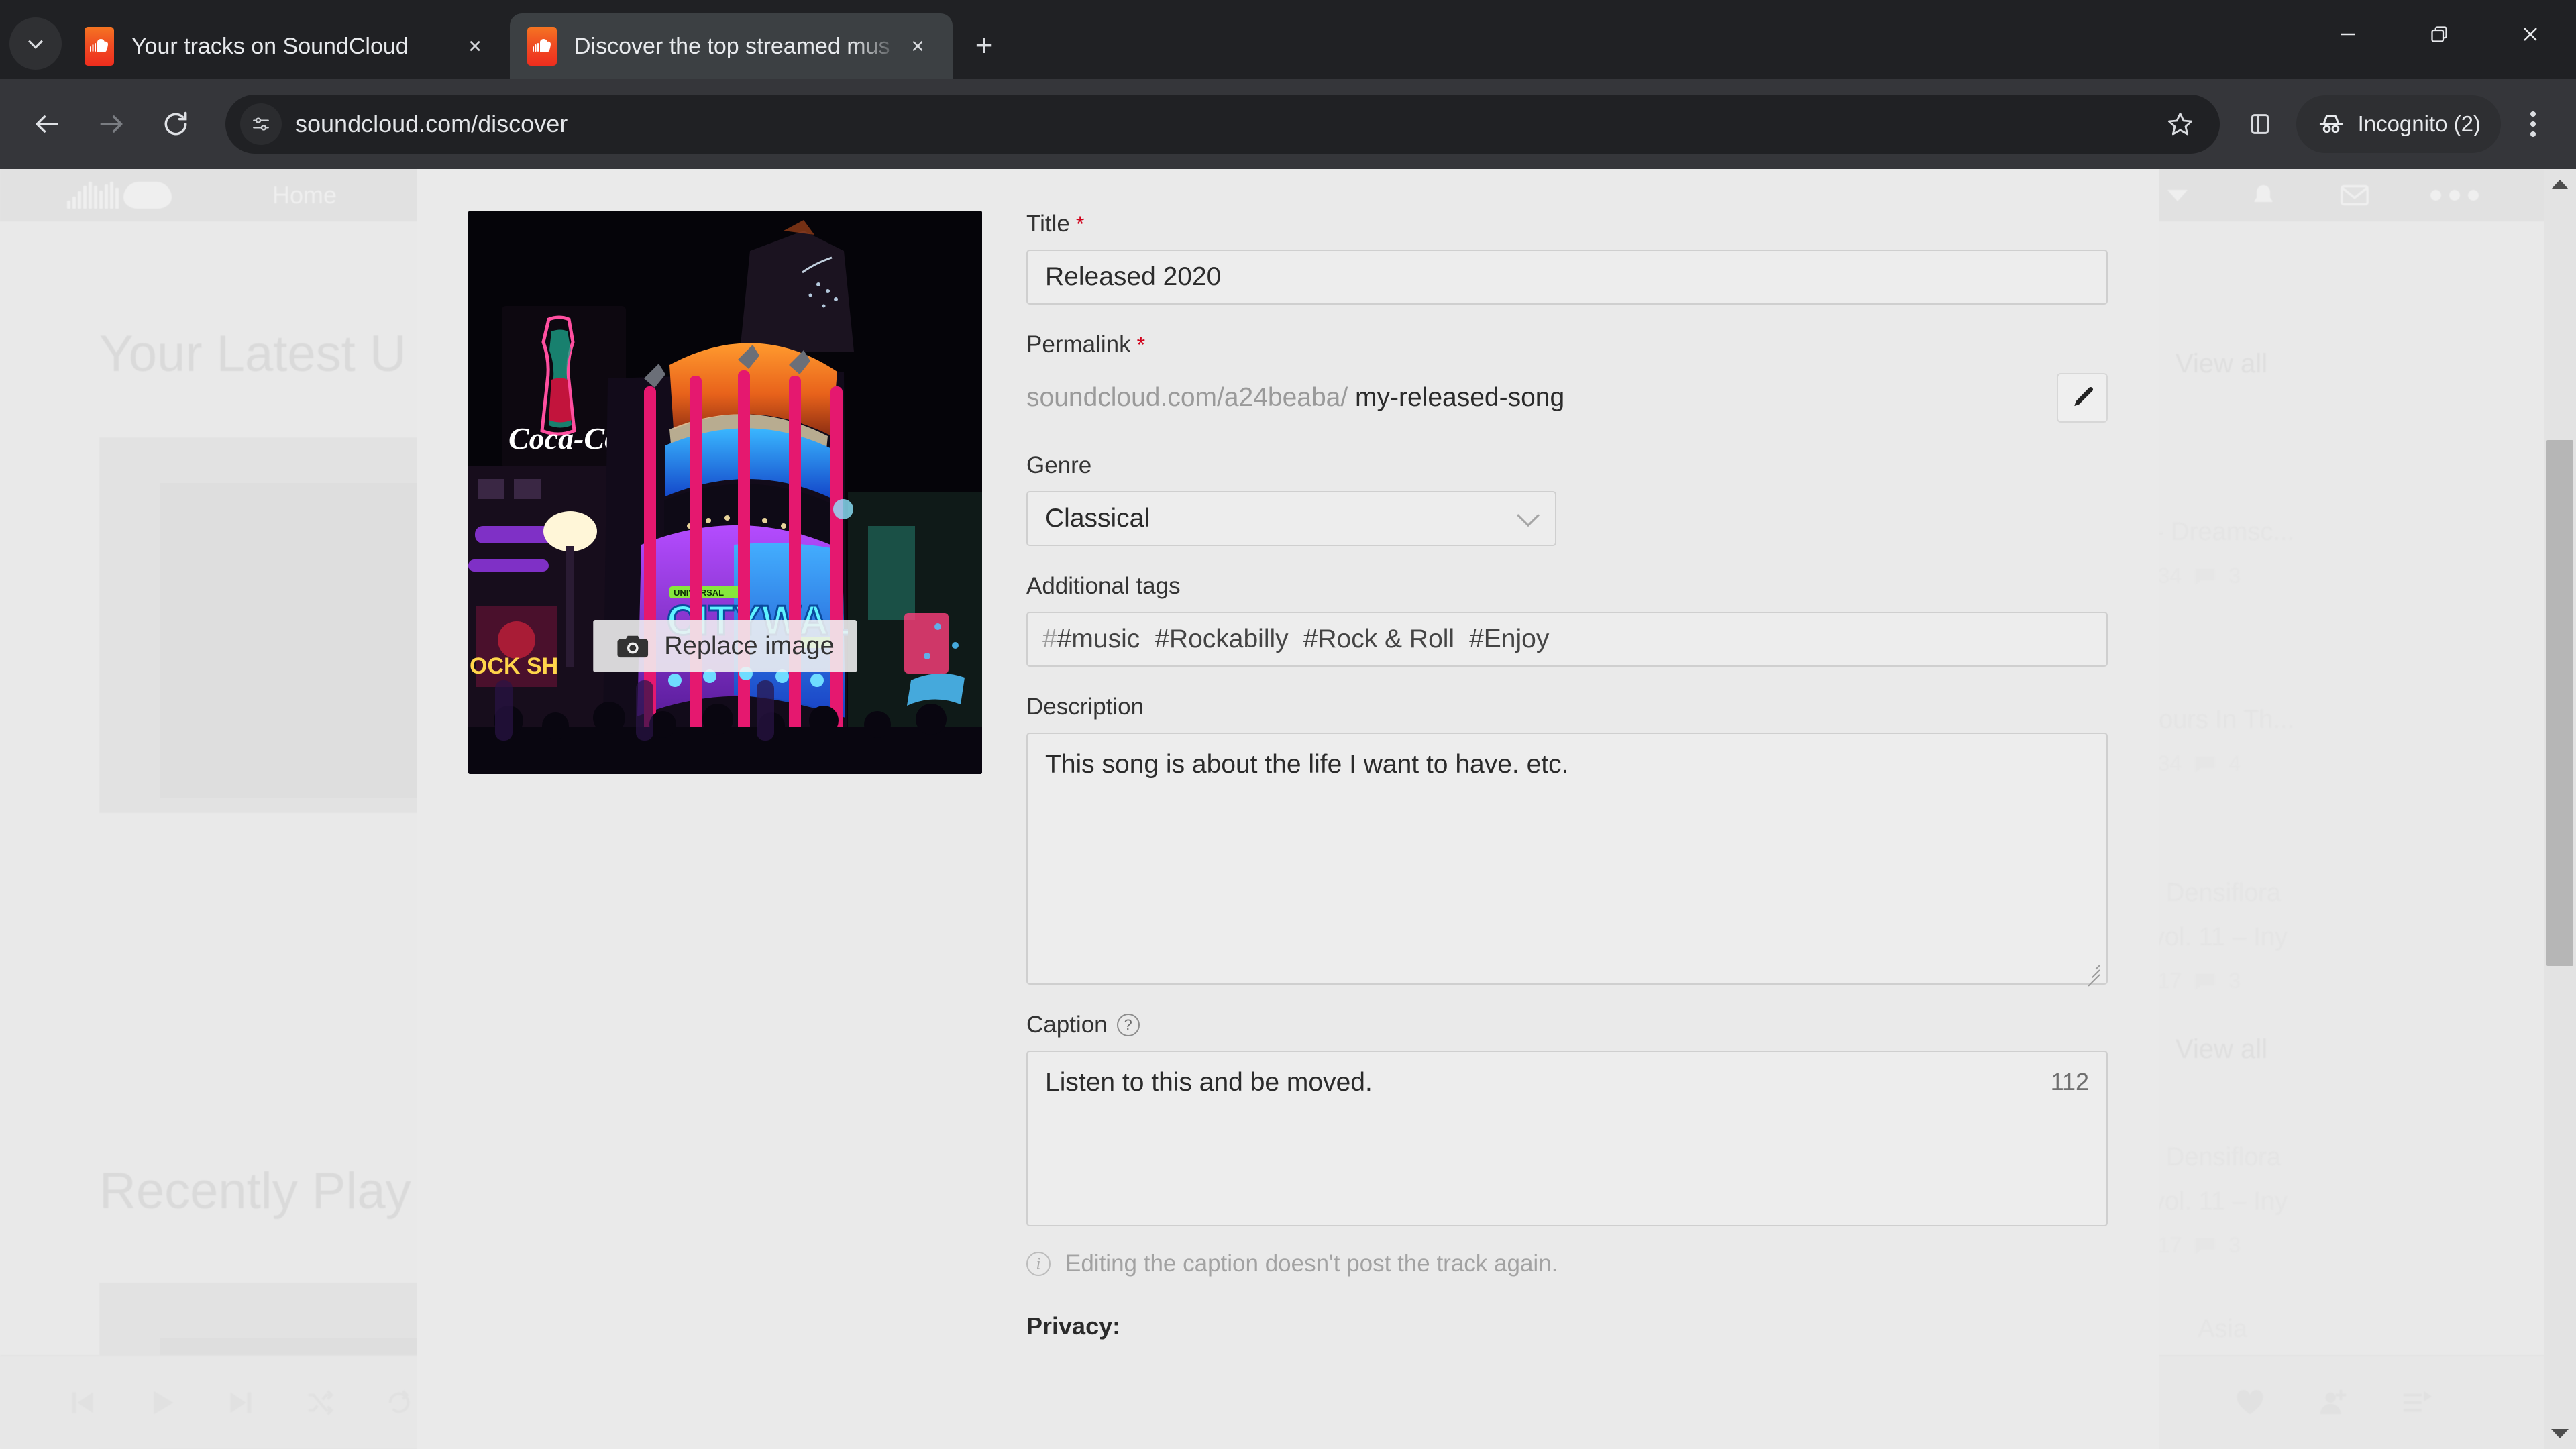 Image resolution: width=2576 pixels, height=1449 pixels. I want to click on comment-count: 3, so click(2235, 576).